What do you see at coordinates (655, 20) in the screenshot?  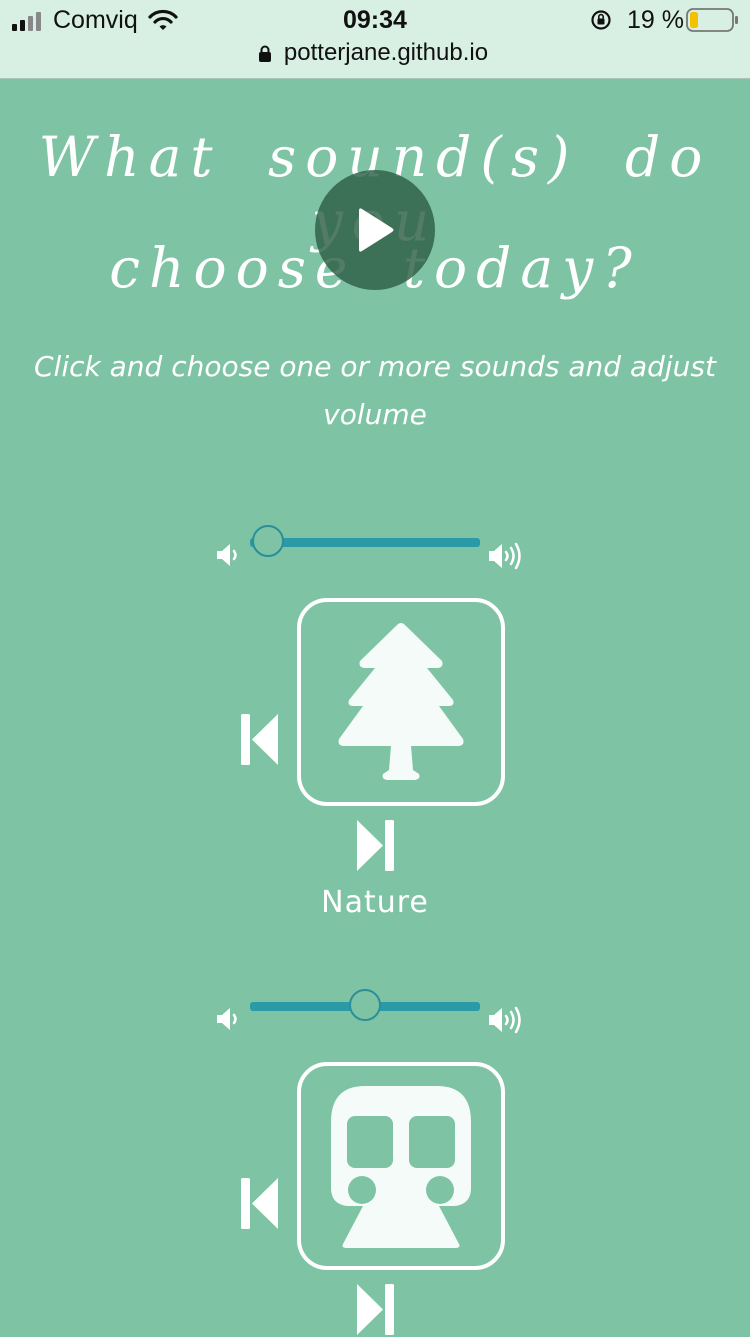 I see `battery-percent: 19 %` at bounding box center [655, 20].